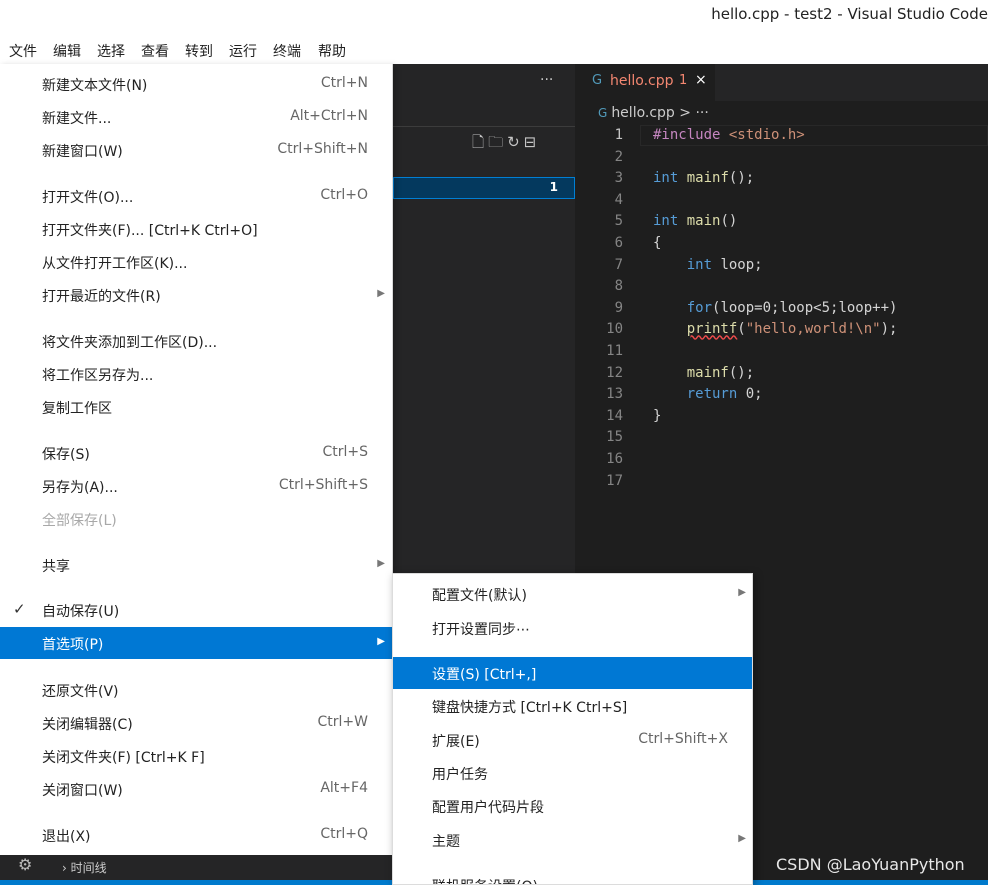 Image resolution: width=988 pixels, height=885 pixels. I want to click on line-number: 3, so click(618, 178).